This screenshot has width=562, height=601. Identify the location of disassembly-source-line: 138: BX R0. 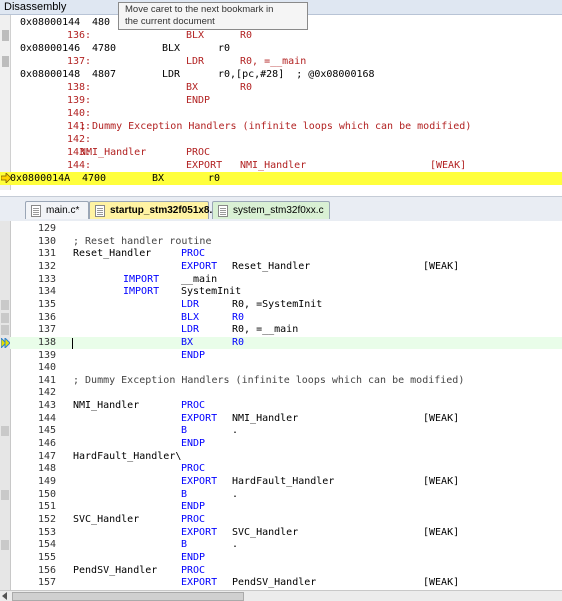
(286, 87).